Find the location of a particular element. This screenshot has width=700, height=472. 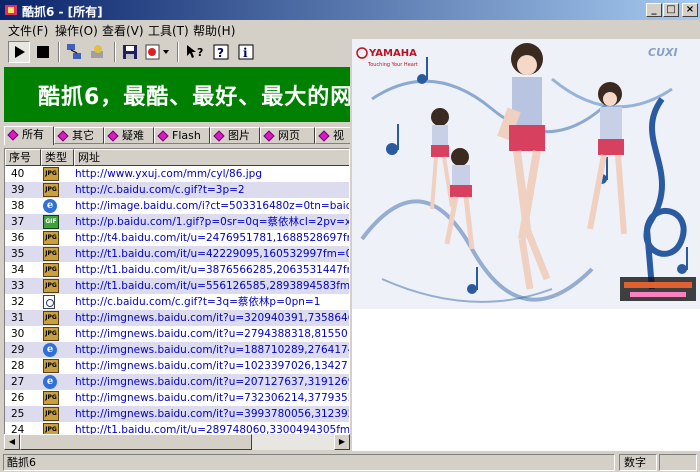

stop-icon is located at coordinates (43, 52).